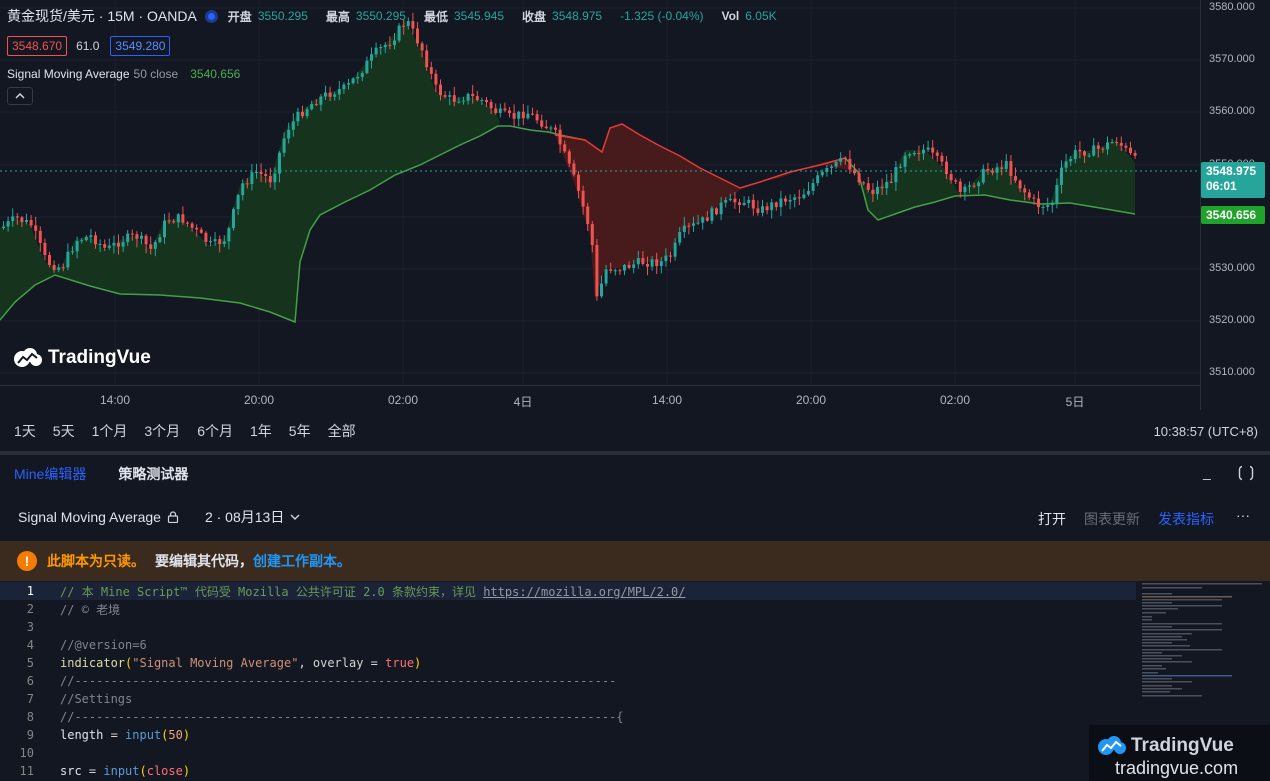 The image size is (1270, 781). What do you see at coordinates (153, 474) in the screenshot?
I see `tab-strategy-tester: 策略测试器` at bounding box center [153, 474].